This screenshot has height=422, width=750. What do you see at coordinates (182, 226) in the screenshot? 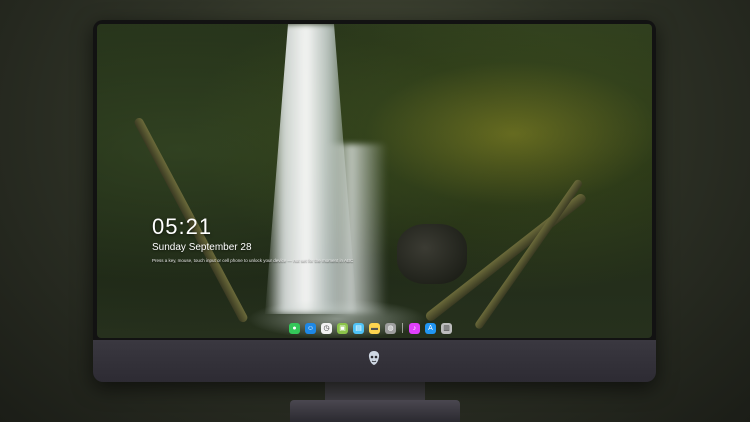
I see `lock-clock: 05:21` at bounding box center [182, 226].